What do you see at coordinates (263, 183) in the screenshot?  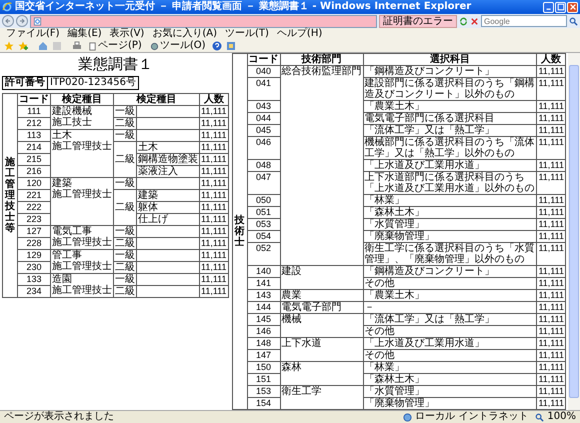 I see `code-cell: 047` at bounding box center [263, 183].